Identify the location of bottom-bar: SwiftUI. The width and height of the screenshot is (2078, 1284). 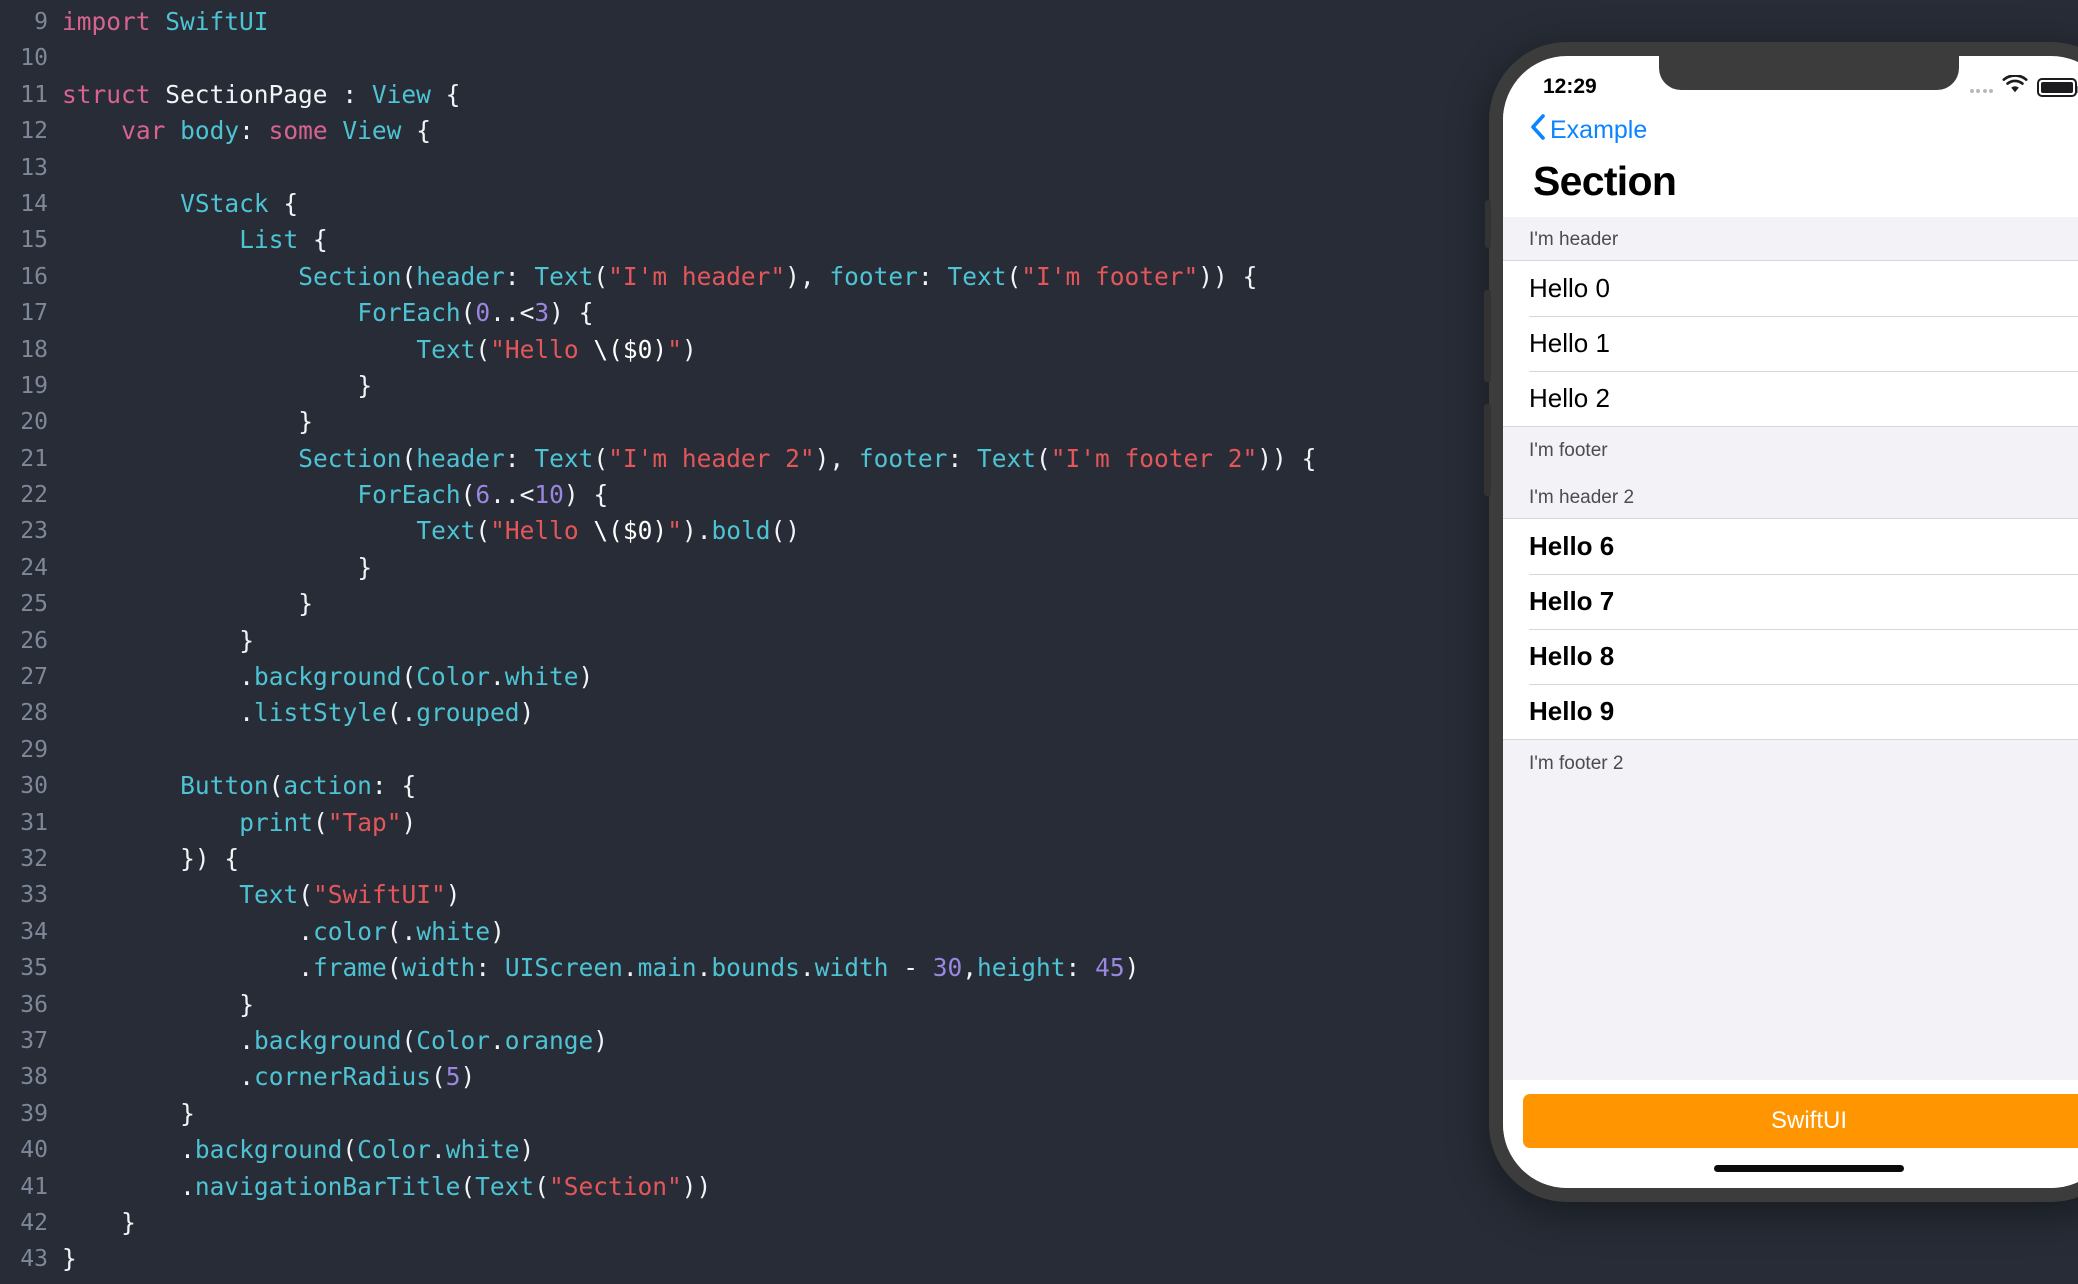
(1790, 1114).